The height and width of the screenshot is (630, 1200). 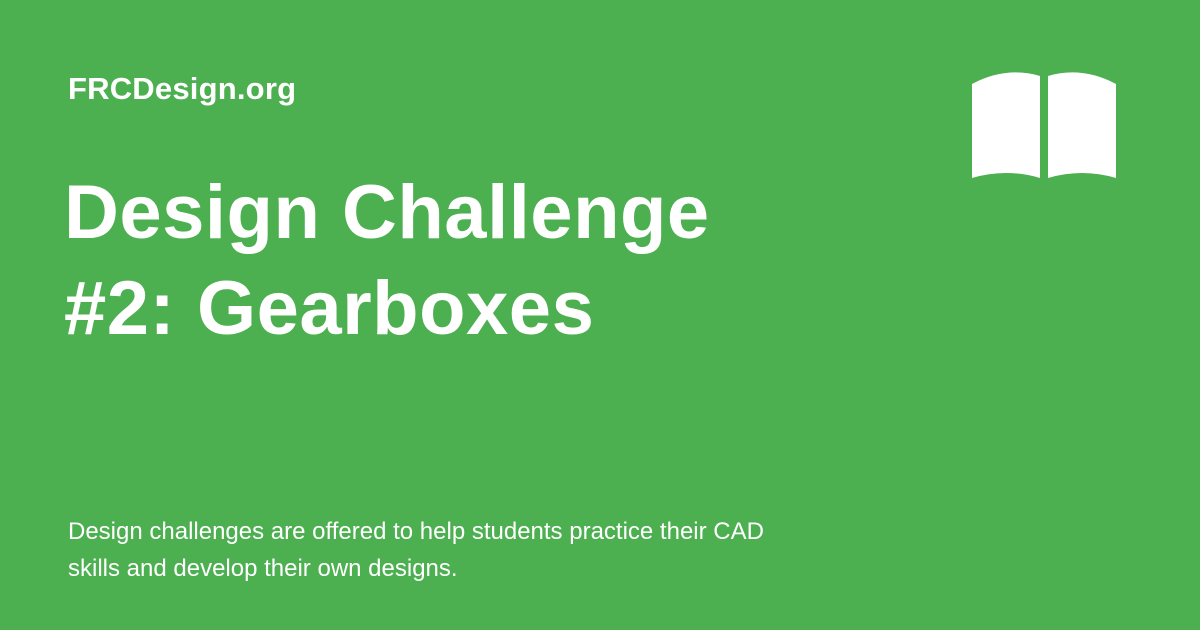 What do you see at coordinates (263, 568) in the screenshot?
I see `description-line-2: skills and develop their own designs.` at bounding box center [263, 568].